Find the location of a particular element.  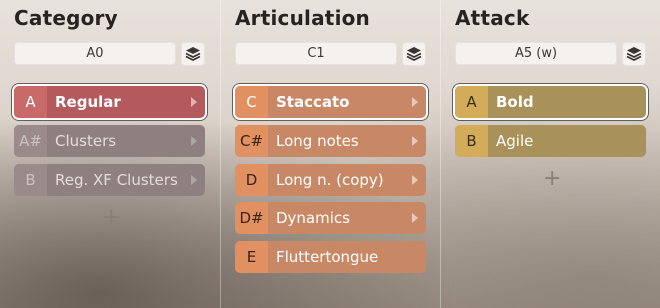

articulation-item-fluttertongue: E Fluttertongue is located at coordinates (330, 257).